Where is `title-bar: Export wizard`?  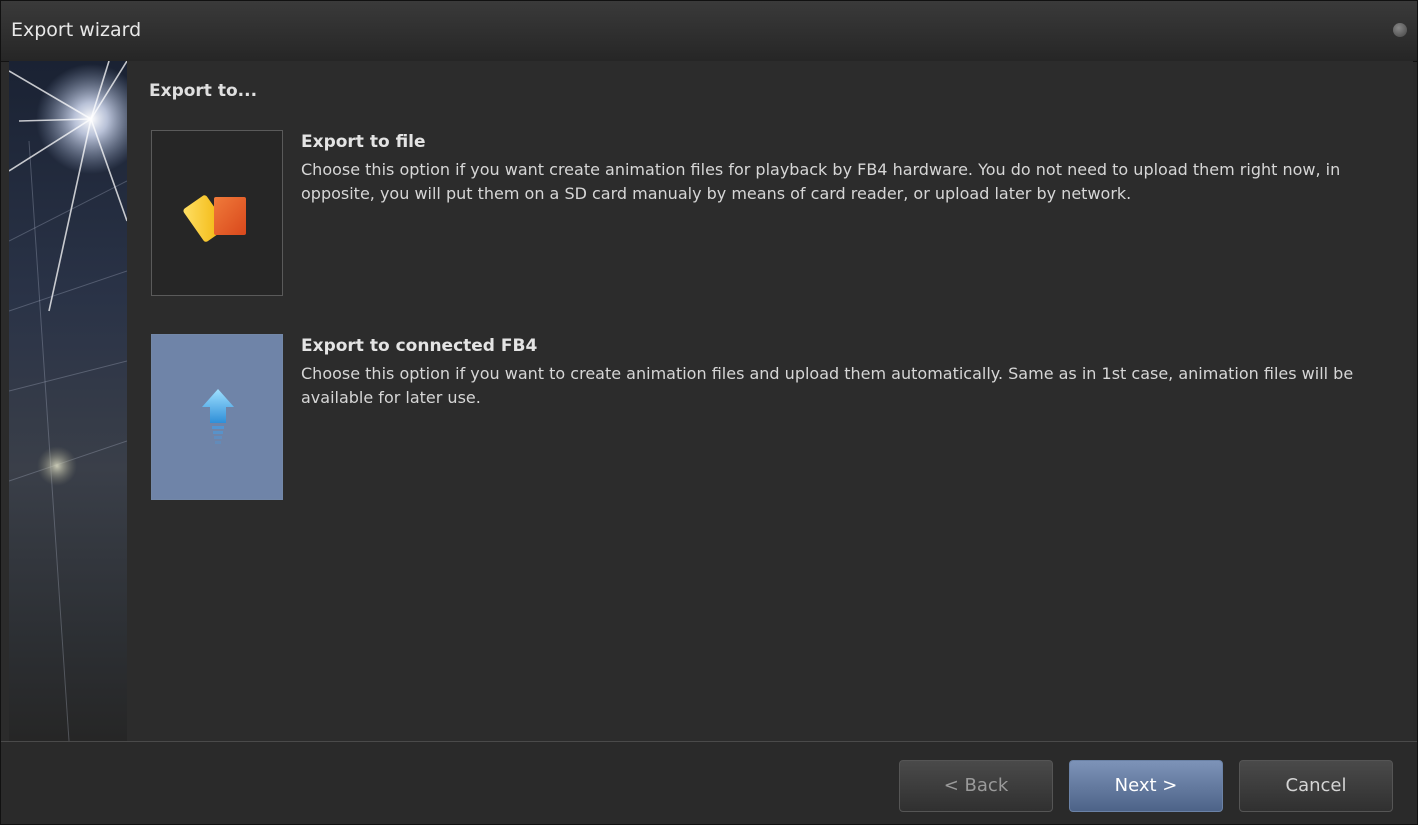 title-bar: Export wizard is located at coordinates (709, 31).